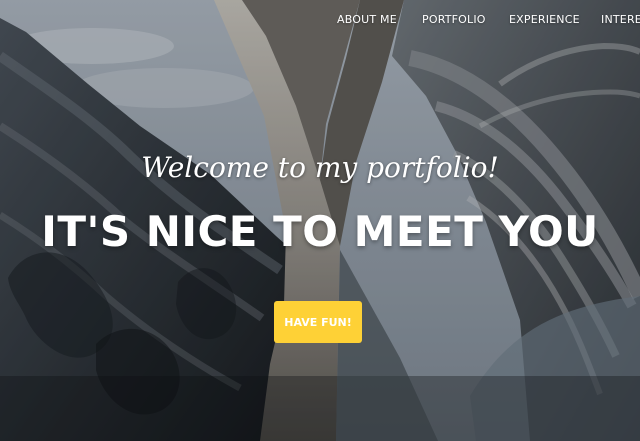 Image resolution: width=640 pixels, height=441 pixels. Describe the element at coordinates (320, 167) in the screenshot. I see `hero-subtitle: Welcome to my portfolio!` at that location.